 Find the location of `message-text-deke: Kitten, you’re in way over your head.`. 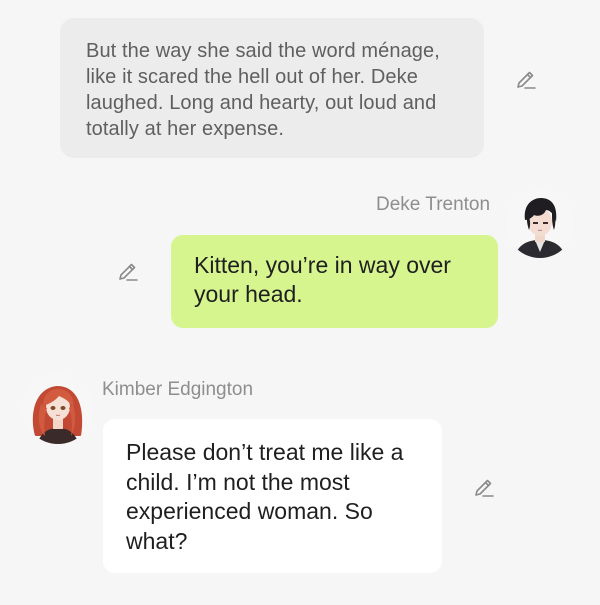

message-text-deke: Kitten, you’re in way over your head. is located at coordinates (322, 279).